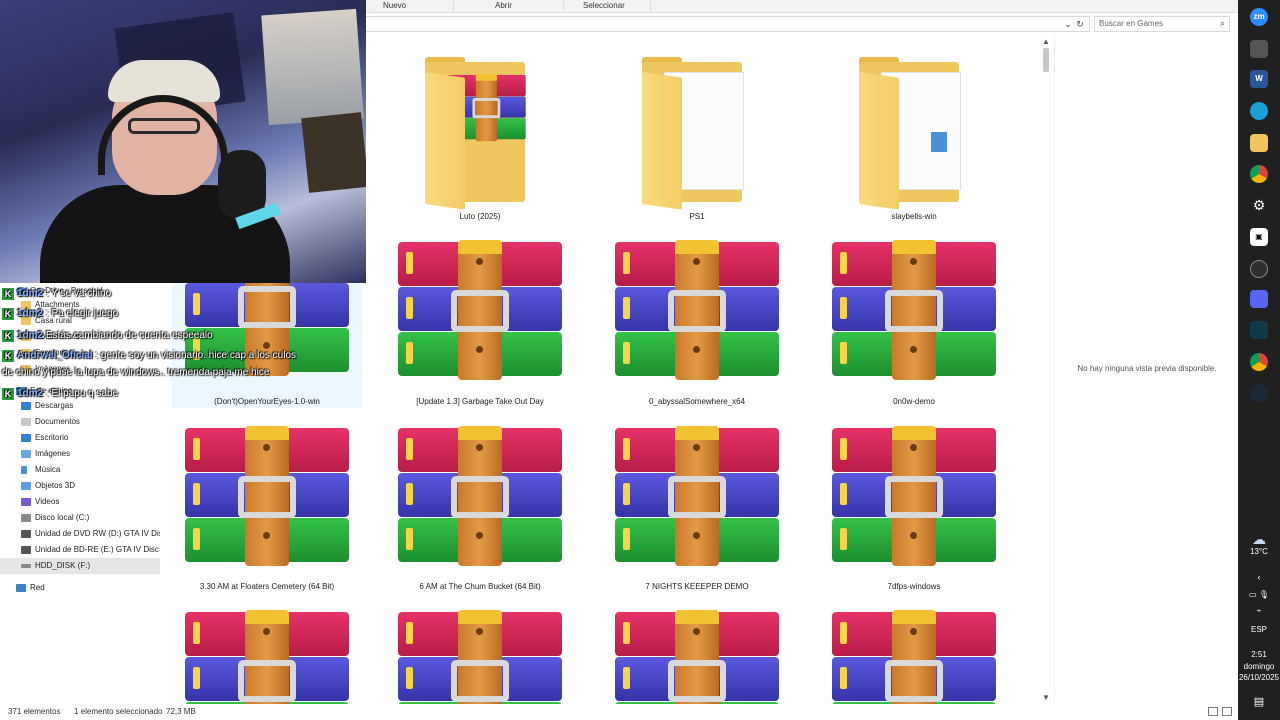  What do you see at coordinates (1259, 666) in the screenshot?
I see `clock-day: domingo` at bounding box center [1259, 666].